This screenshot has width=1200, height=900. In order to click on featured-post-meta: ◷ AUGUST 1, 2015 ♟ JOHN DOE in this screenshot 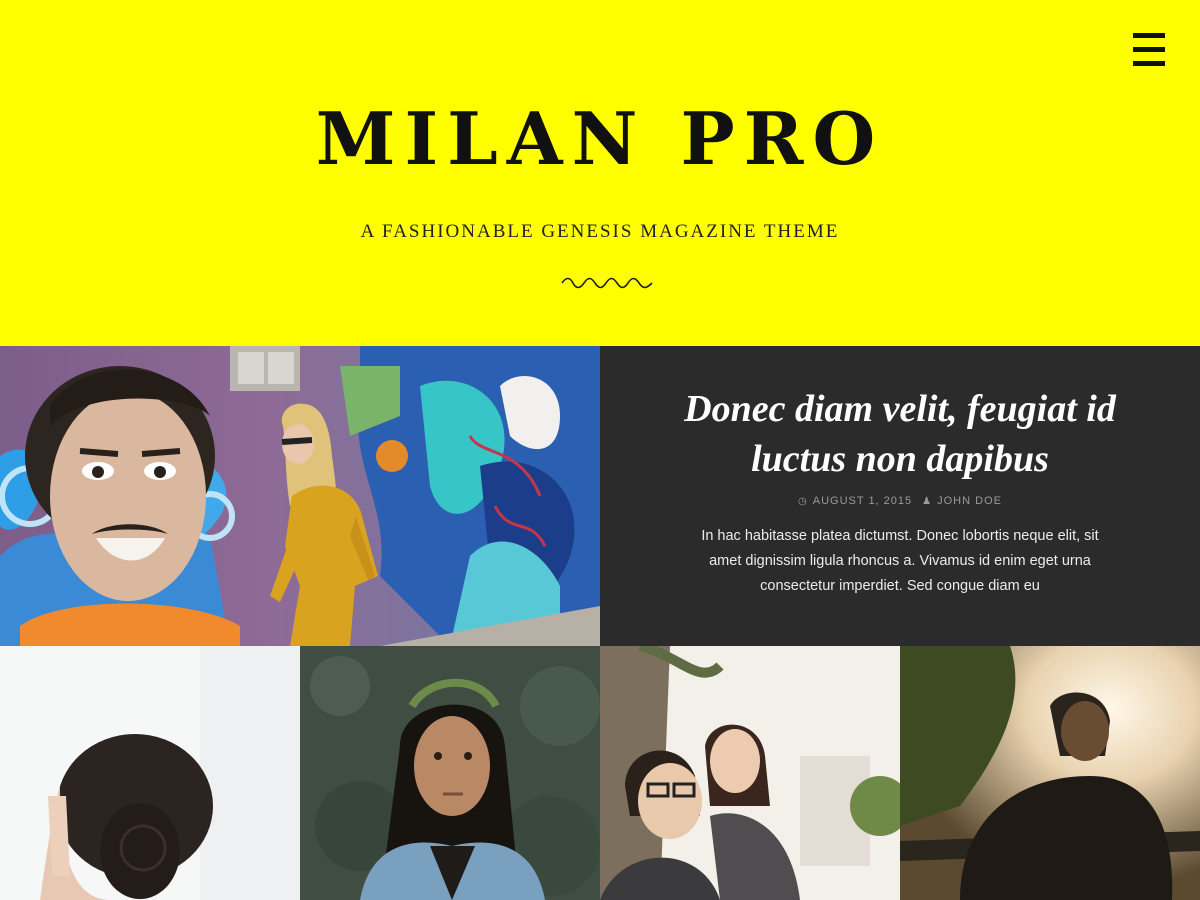, I will do `click(900, 501)`.